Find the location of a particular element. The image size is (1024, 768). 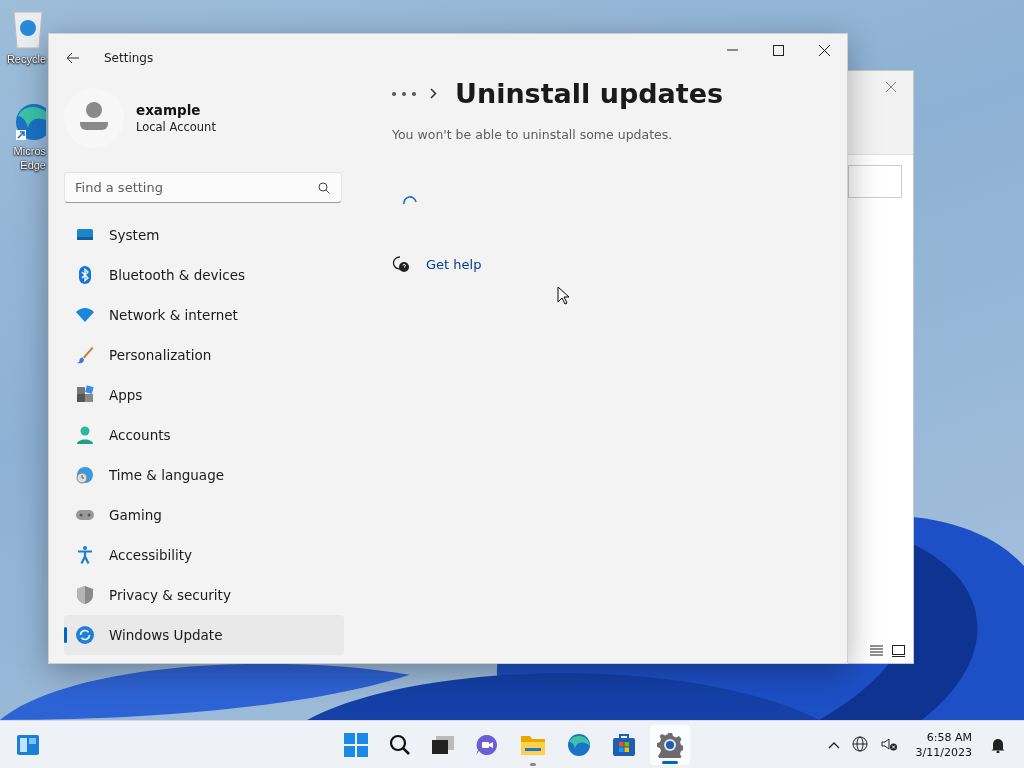

nav-item: System is located at coordinates (204, 235).